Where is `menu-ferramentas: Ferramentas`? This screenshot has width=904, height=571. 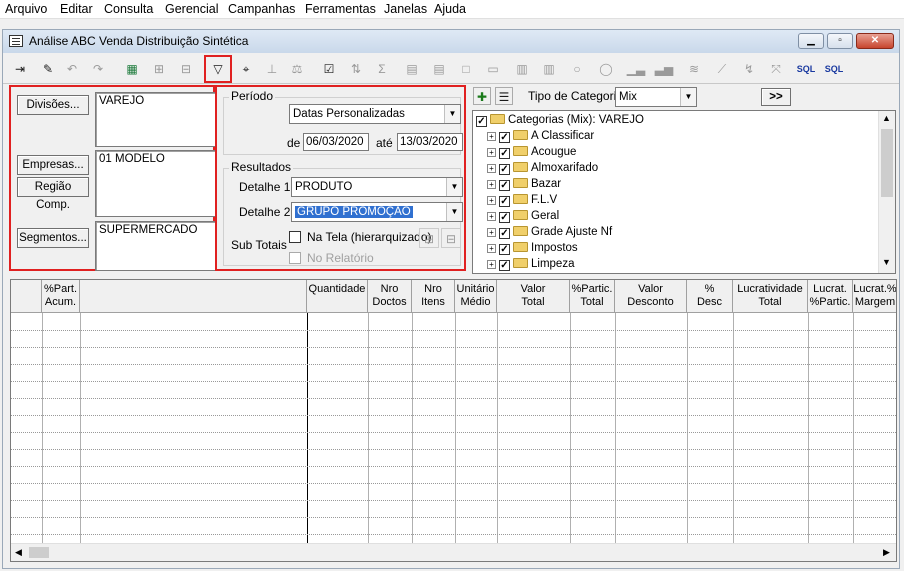 menu-ferramentas: Ferramentas is located at coordinates (340, 9).